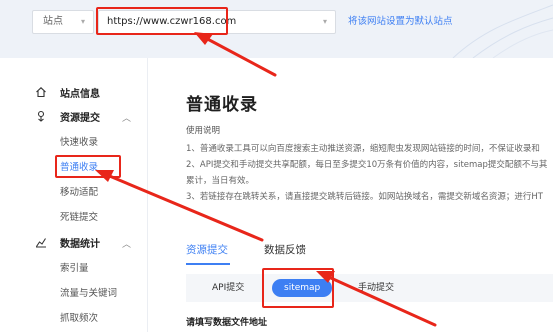 The height and width of the screenshot is (332, 553). I want to click on home-icon, so click(41, 95).